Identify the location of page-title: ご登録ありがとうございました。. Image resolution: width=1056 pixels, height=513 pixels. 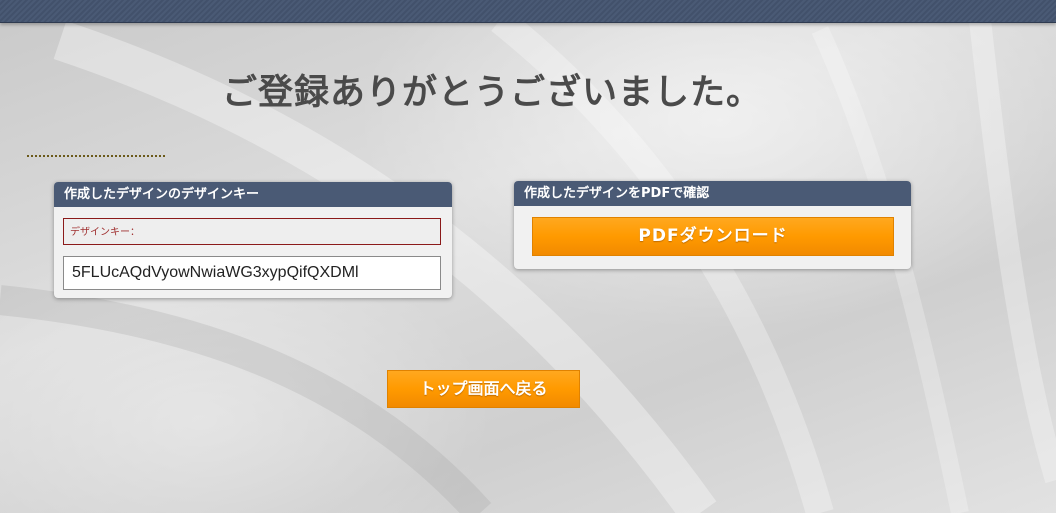
(492, 93).